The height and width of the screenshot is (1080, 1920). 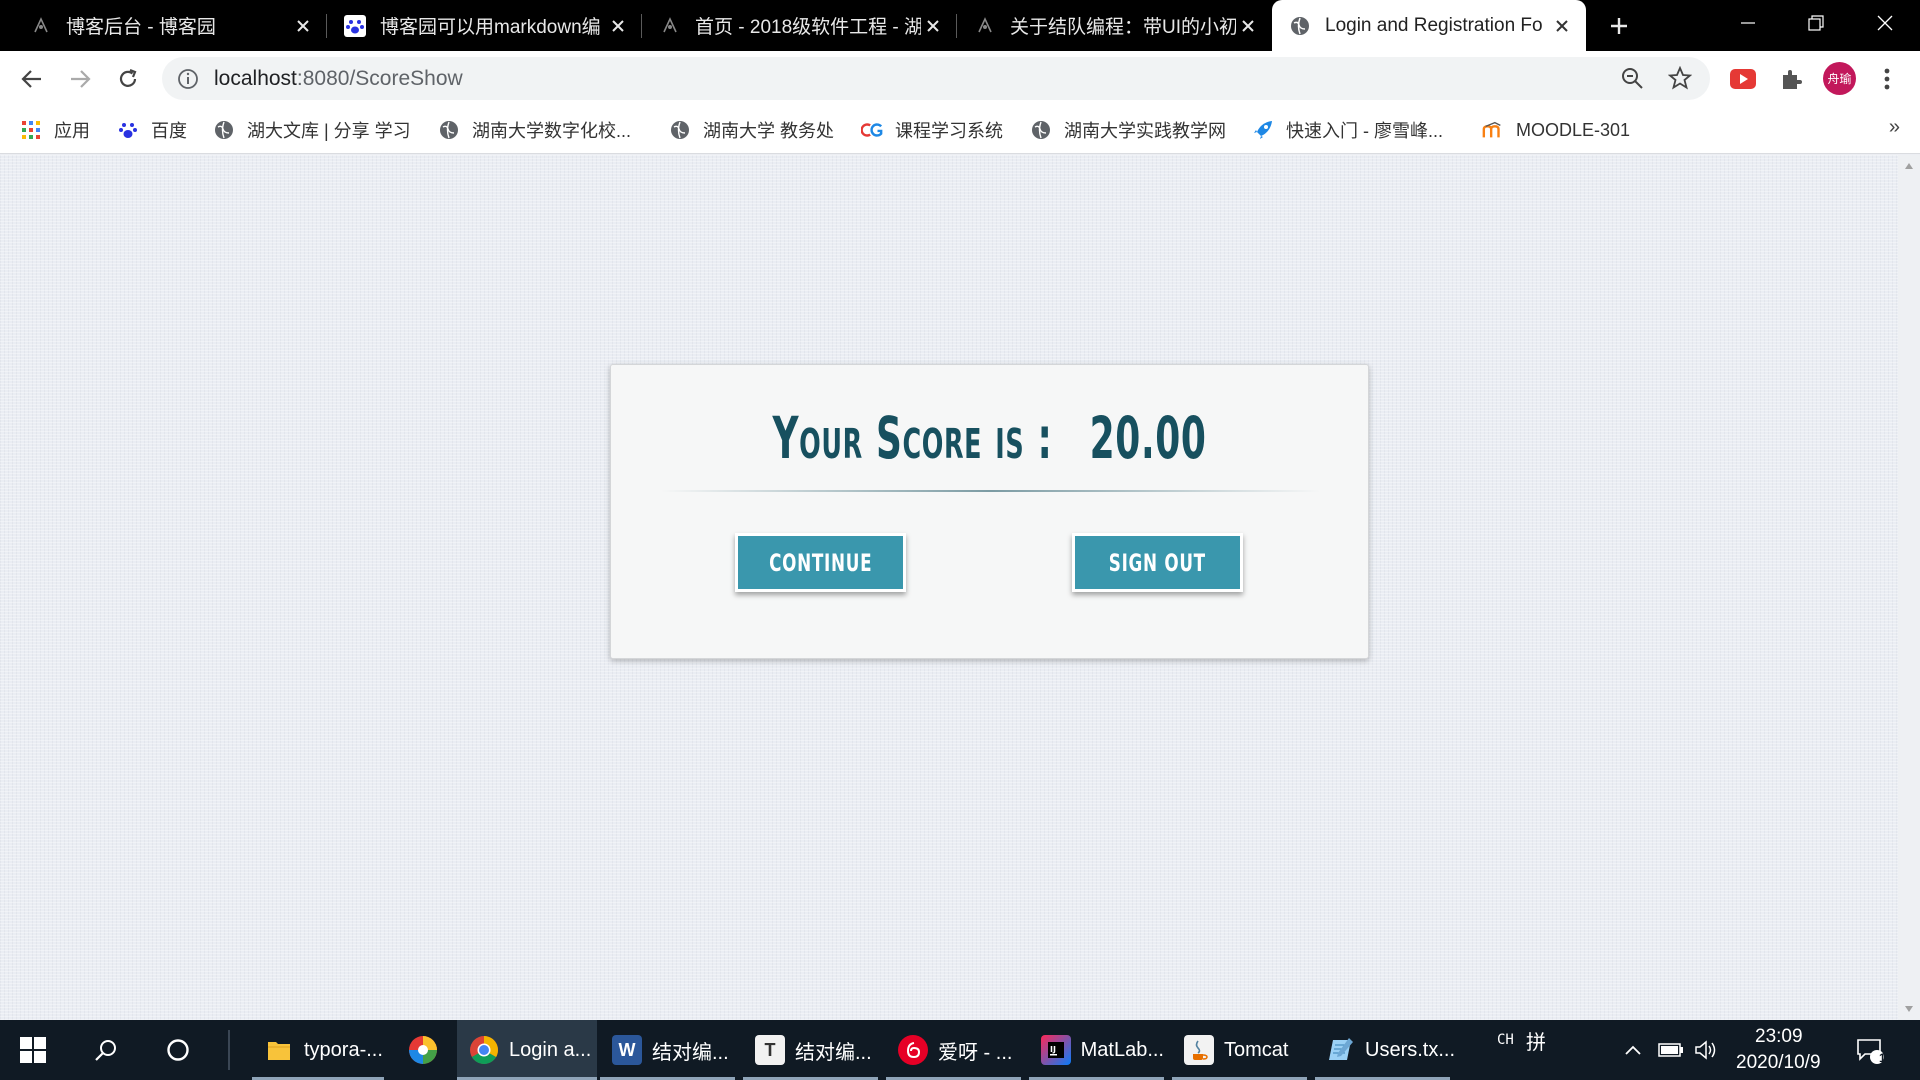 I want to click on tab-title: 首页 - 2018级软件工程 - 湖, so click(x=808, y=27).